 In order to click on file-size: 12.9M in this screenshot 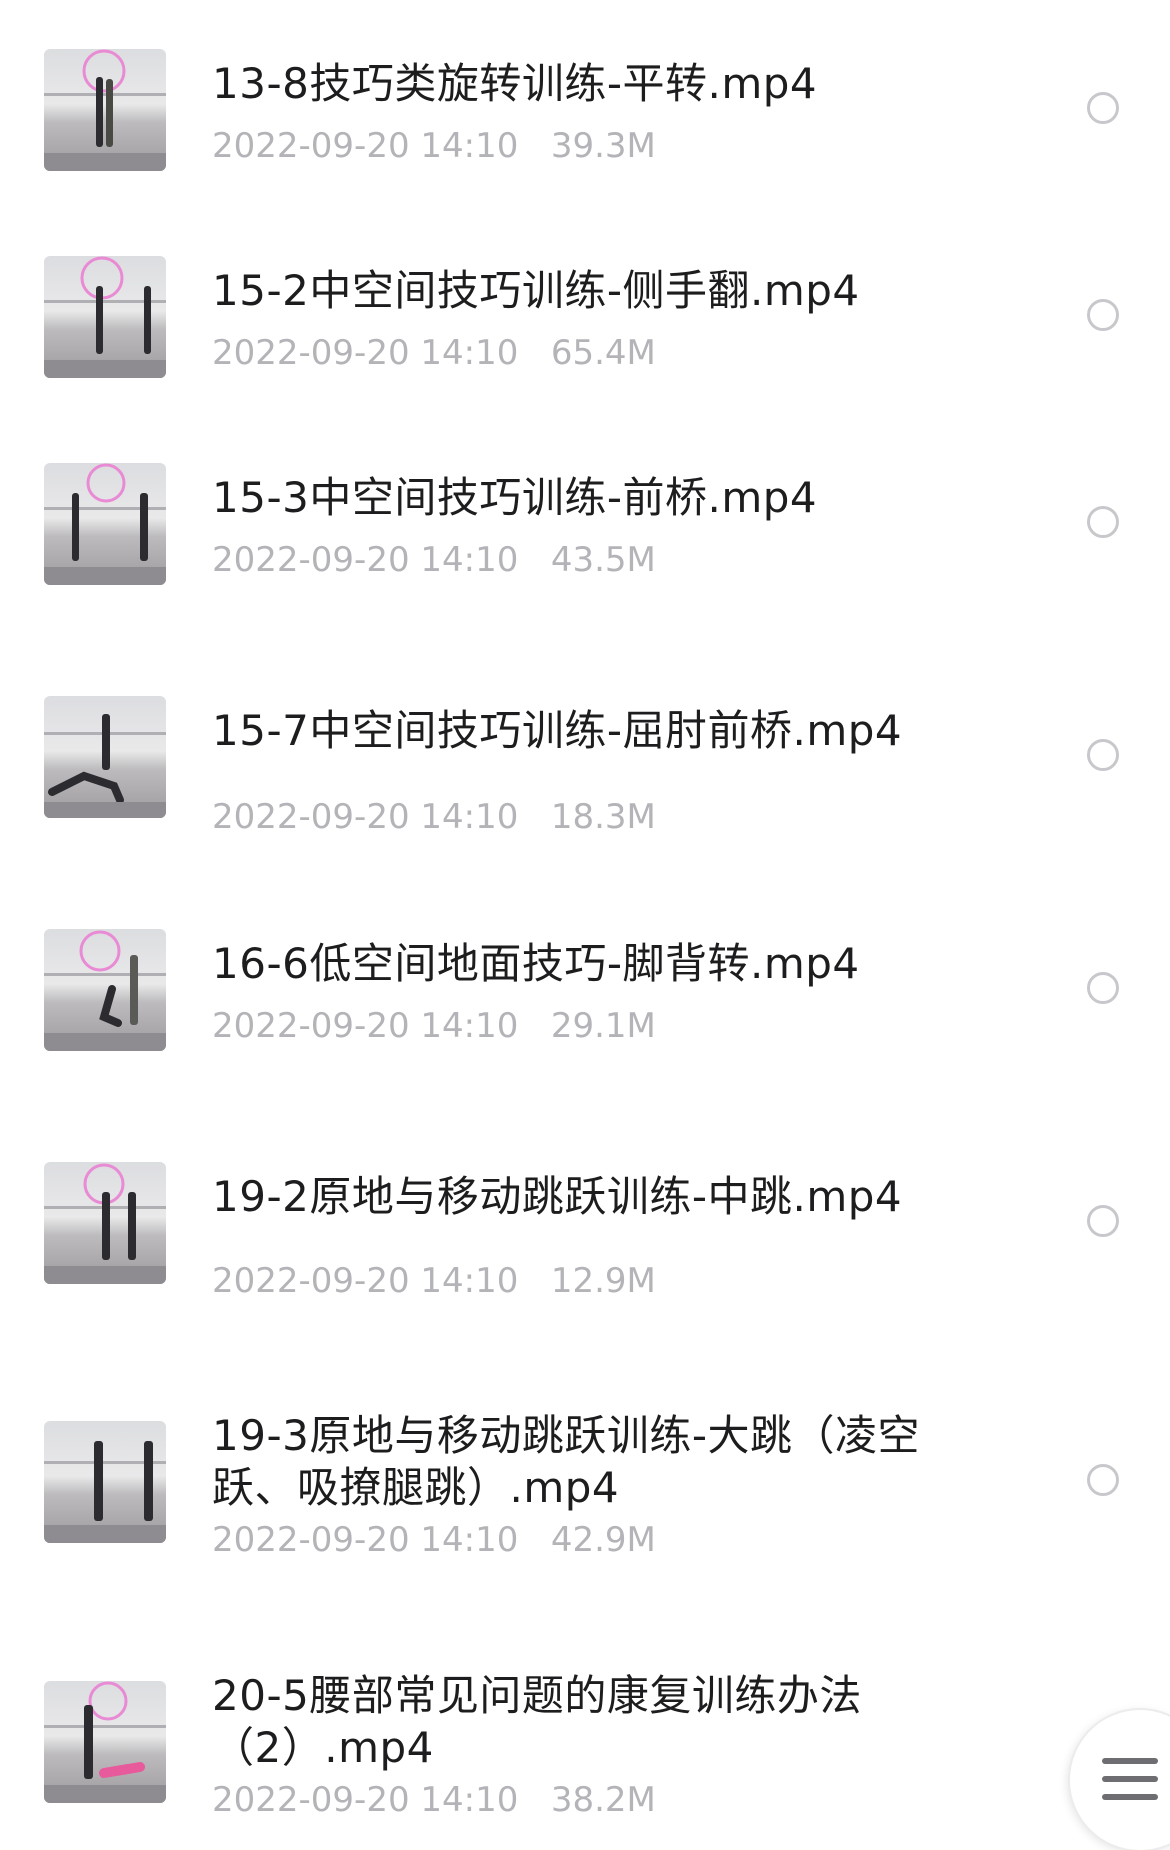, I will do `click(603, 1281)`.